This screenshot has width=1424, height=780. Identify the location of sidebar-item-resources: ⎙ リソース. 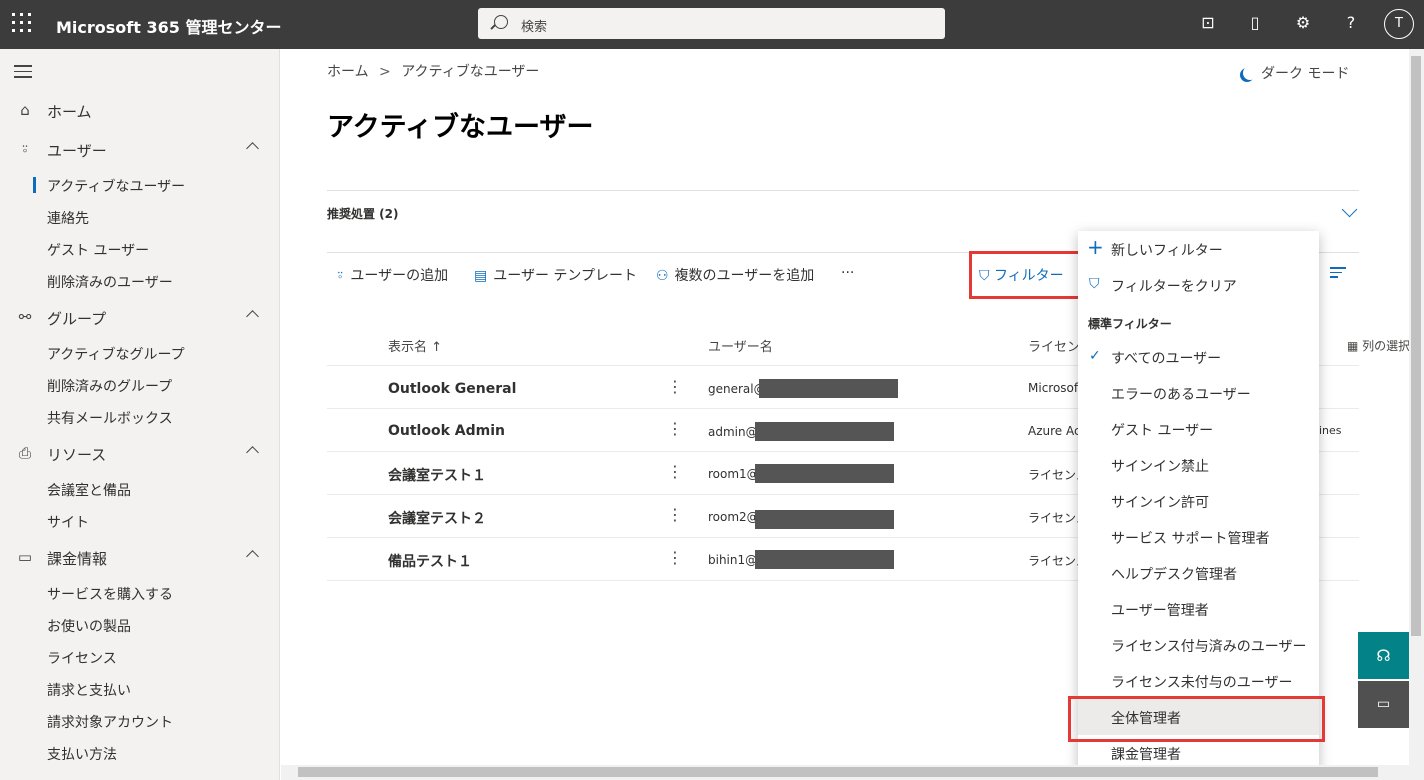
(140, 453).